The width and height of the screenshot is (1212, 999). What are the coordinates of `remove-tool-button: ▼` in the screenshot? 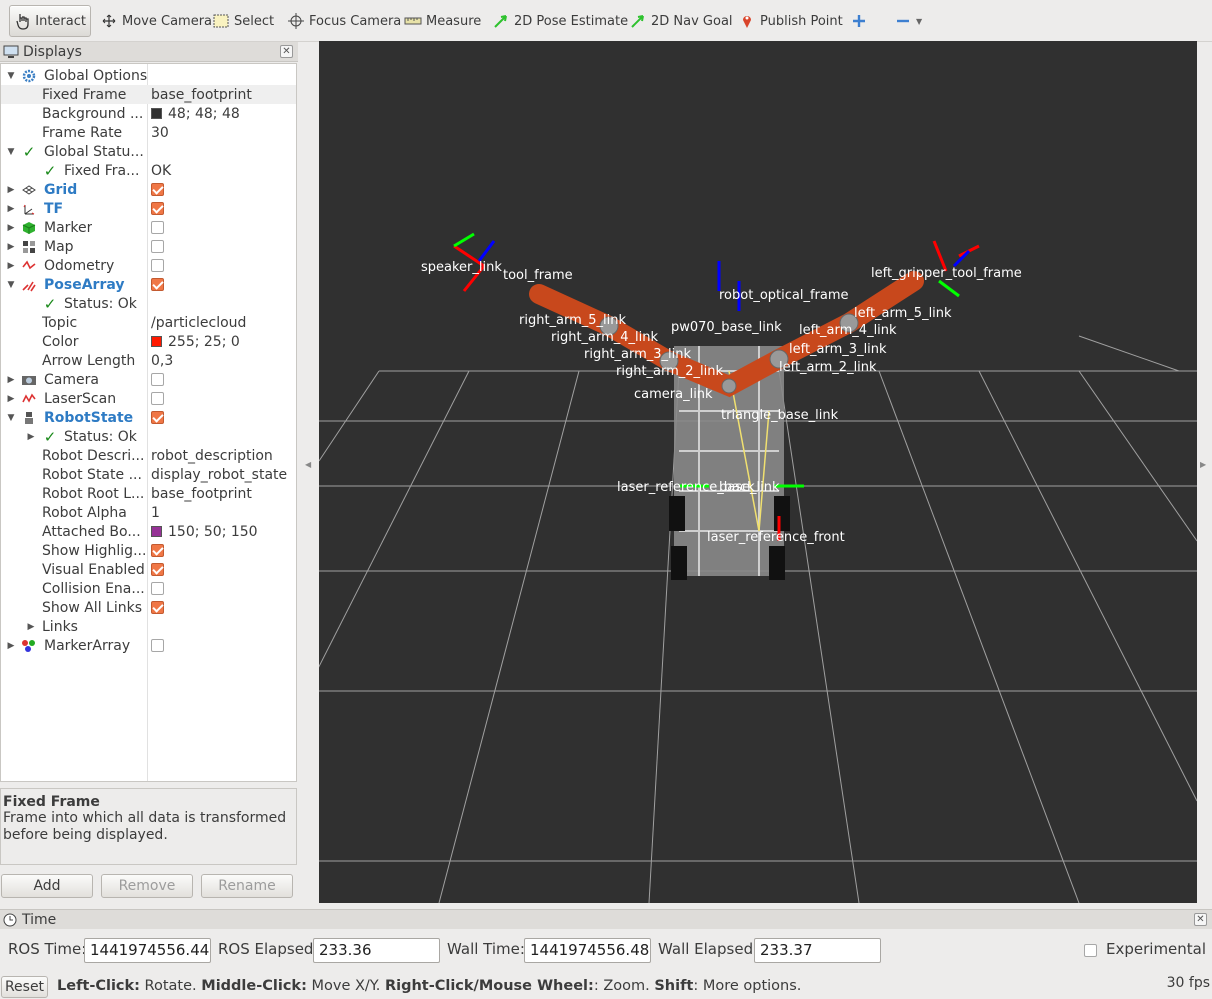 It's located at (908, 21).